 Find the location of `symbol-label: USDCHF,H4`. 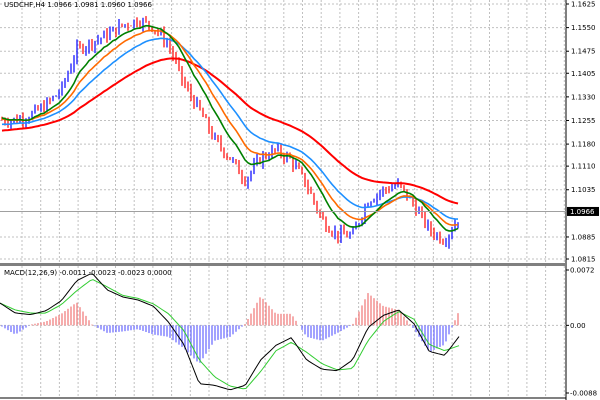

symbol-label: USDCHF,H4 is located at coordinates (25, 5).